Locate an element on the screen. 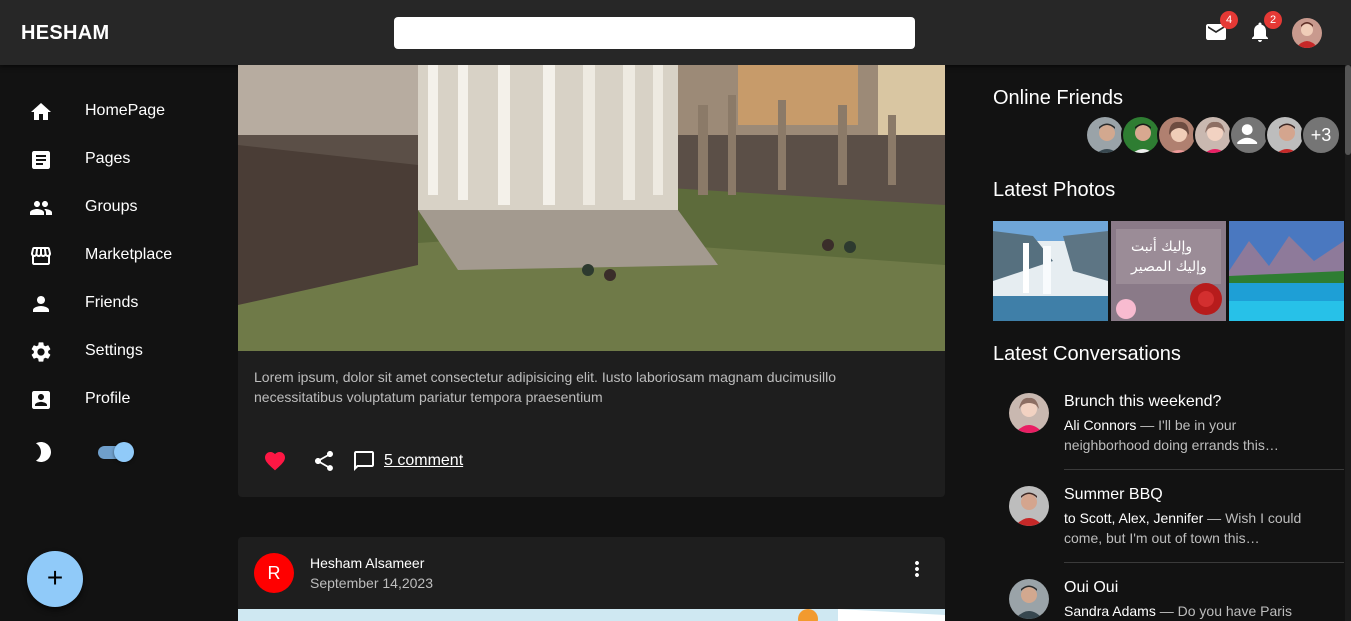  online-friends-title: Online Friends is located at coordinates (1058, 98).